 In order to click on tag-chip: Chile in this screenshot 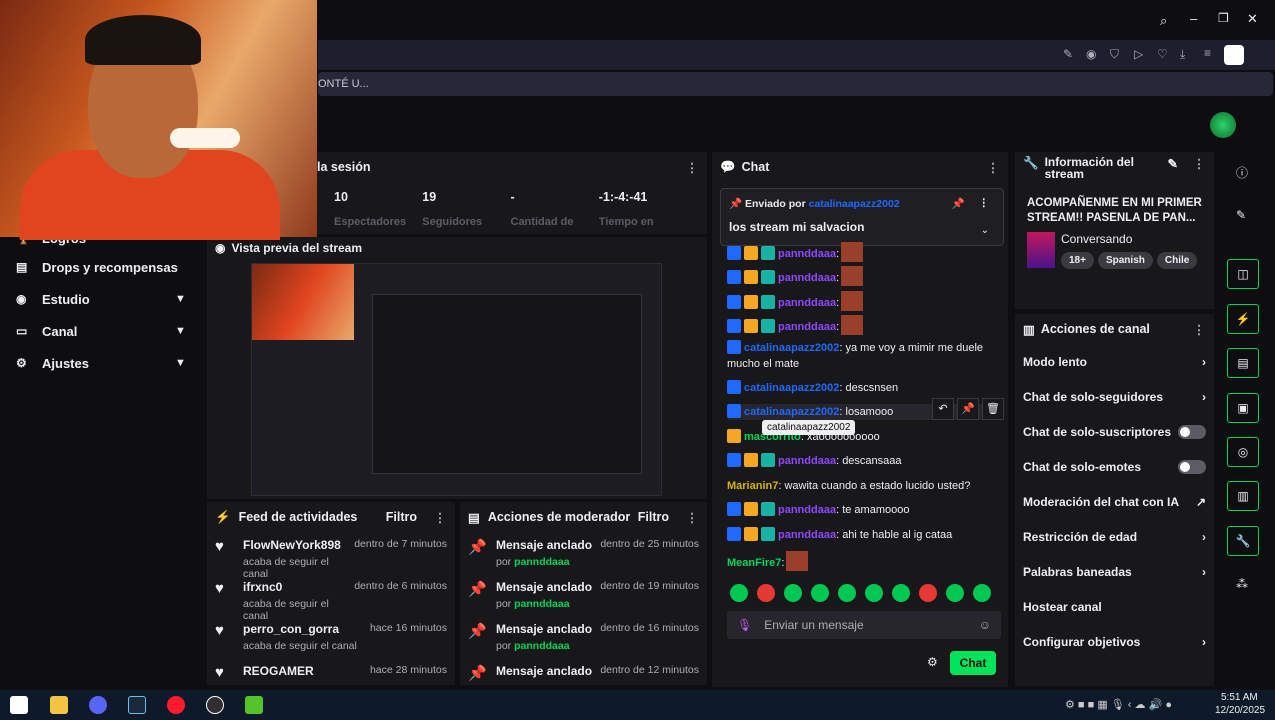, I will do `click(1177, 260)`.